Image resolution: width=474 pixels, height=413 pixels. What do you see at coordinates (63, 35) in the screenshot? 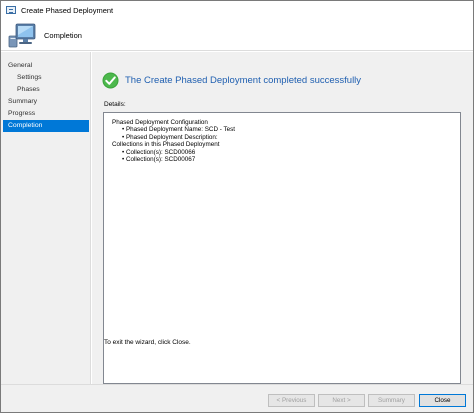
I see `page-title: Completion` at bounding box center [63, 35].